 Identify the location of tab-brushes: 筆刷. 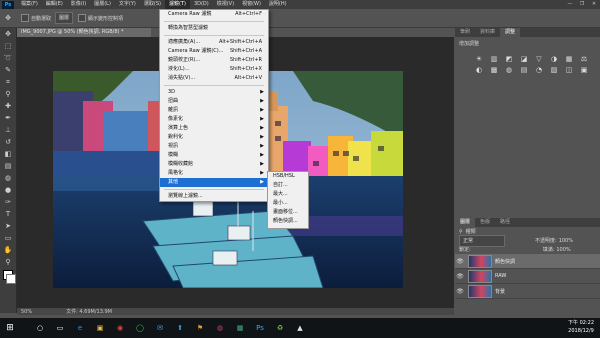
(465, 32).